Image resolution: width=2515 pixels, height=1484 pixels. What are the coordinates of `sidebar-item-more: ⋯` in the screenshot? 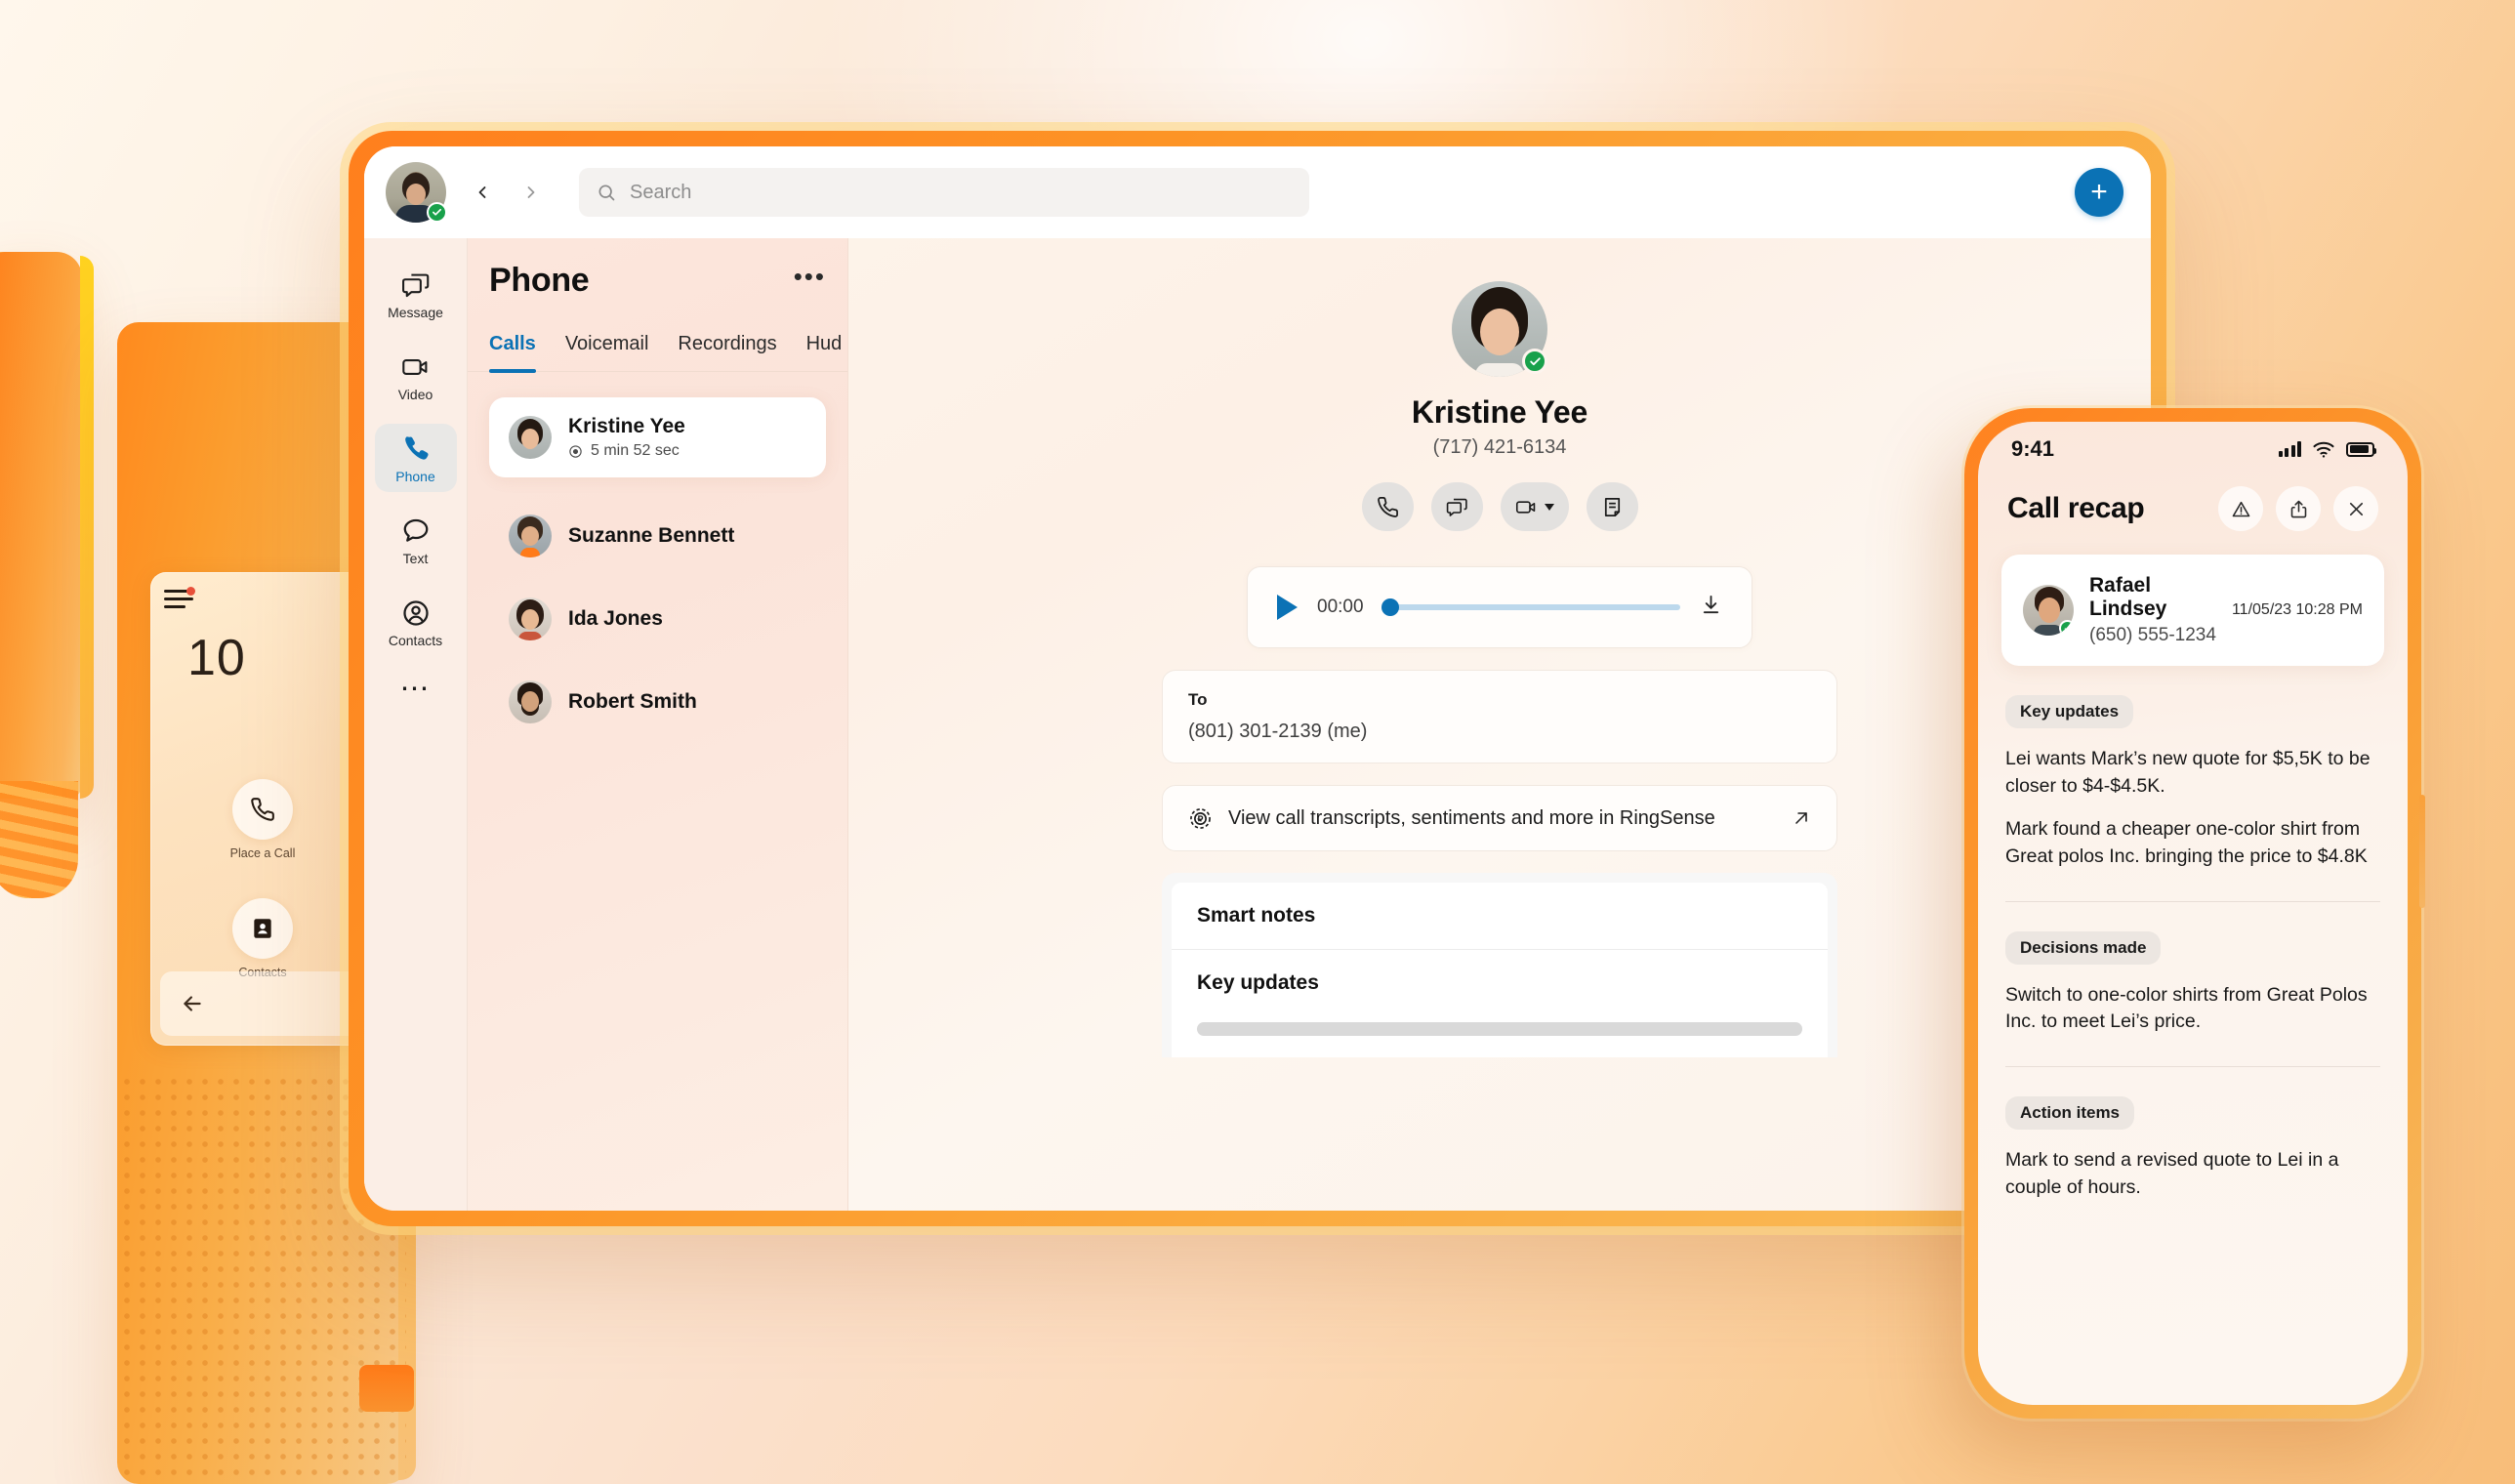 It's located at (416, 690).